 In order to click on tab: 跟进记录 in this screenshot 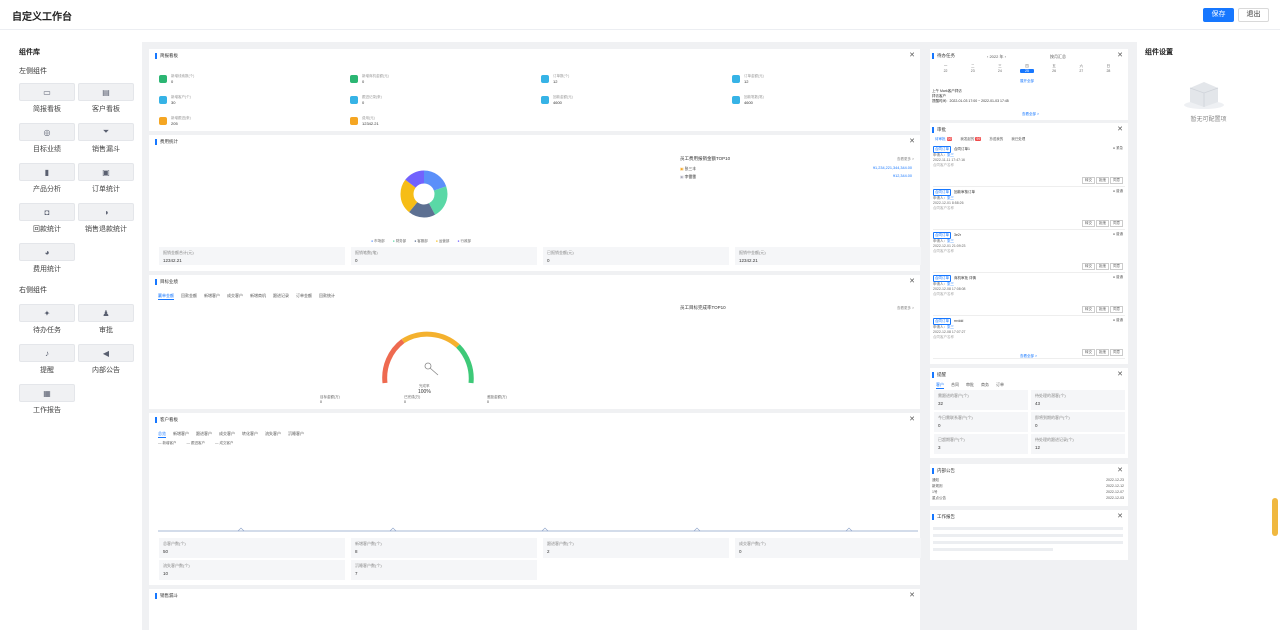, I will do `click(281, 296)`.